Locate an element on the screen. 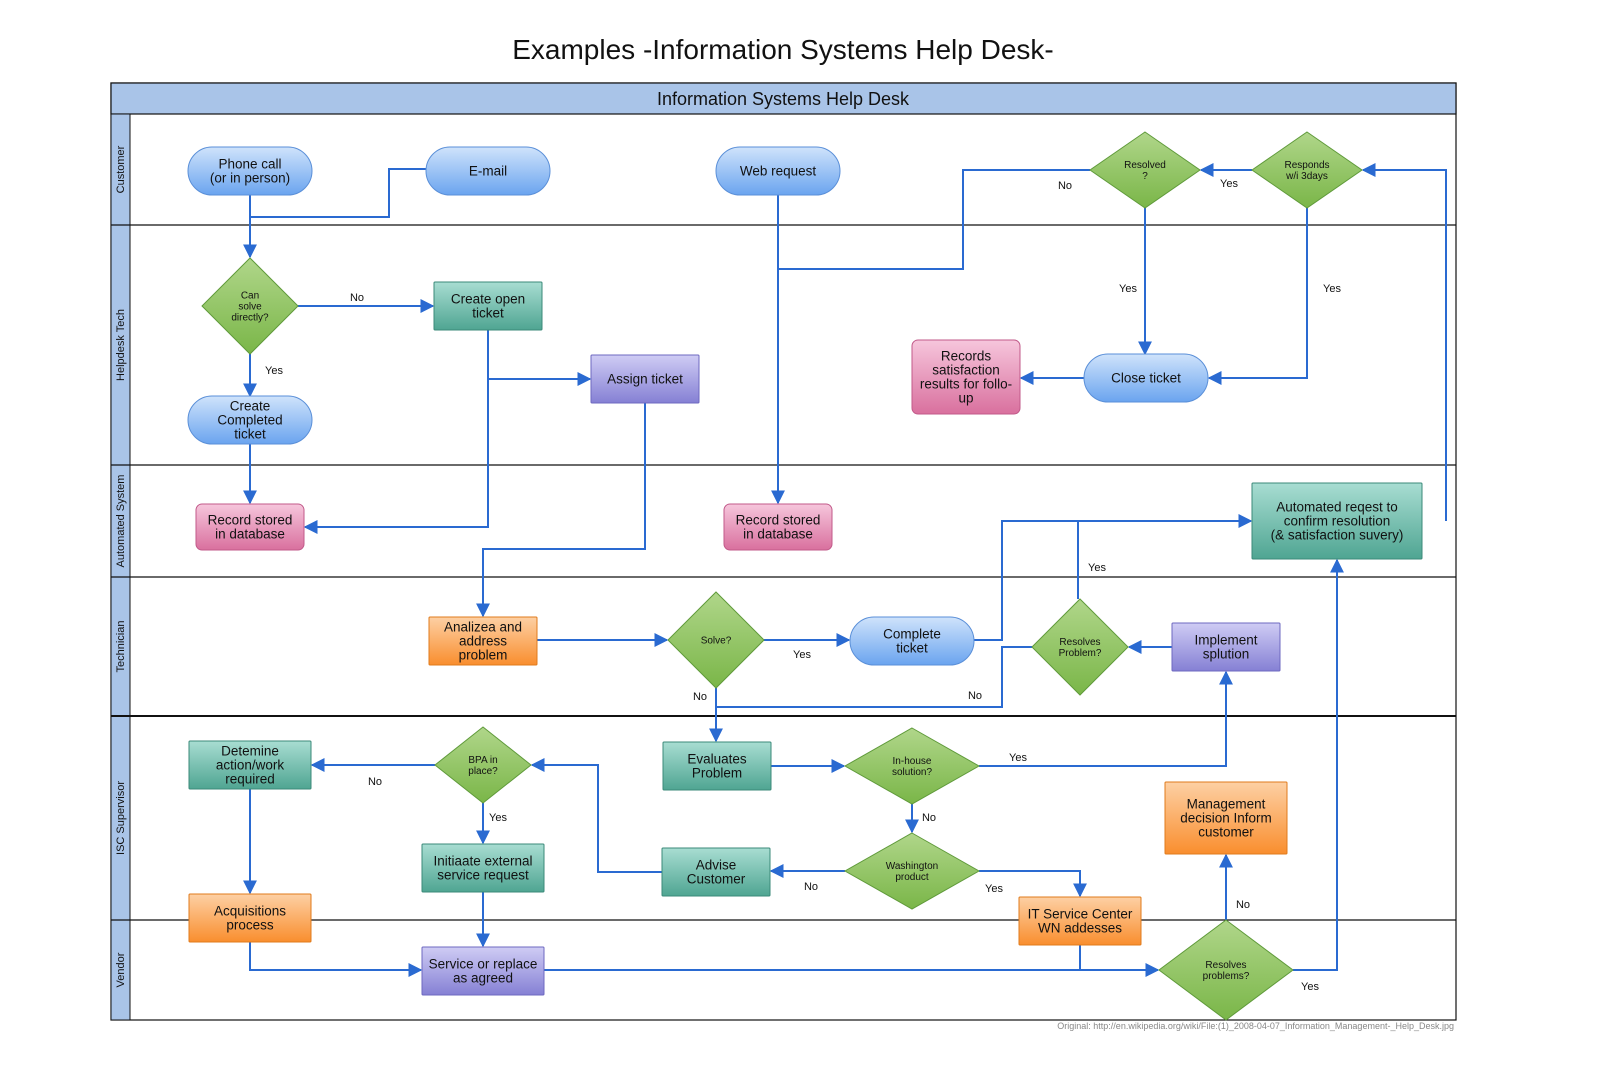 Image resolution: width=1600 pixels, height=1076 pixels. node-records: Recordssatisfactionresults for follo-up is located at coordinates (966, 377).